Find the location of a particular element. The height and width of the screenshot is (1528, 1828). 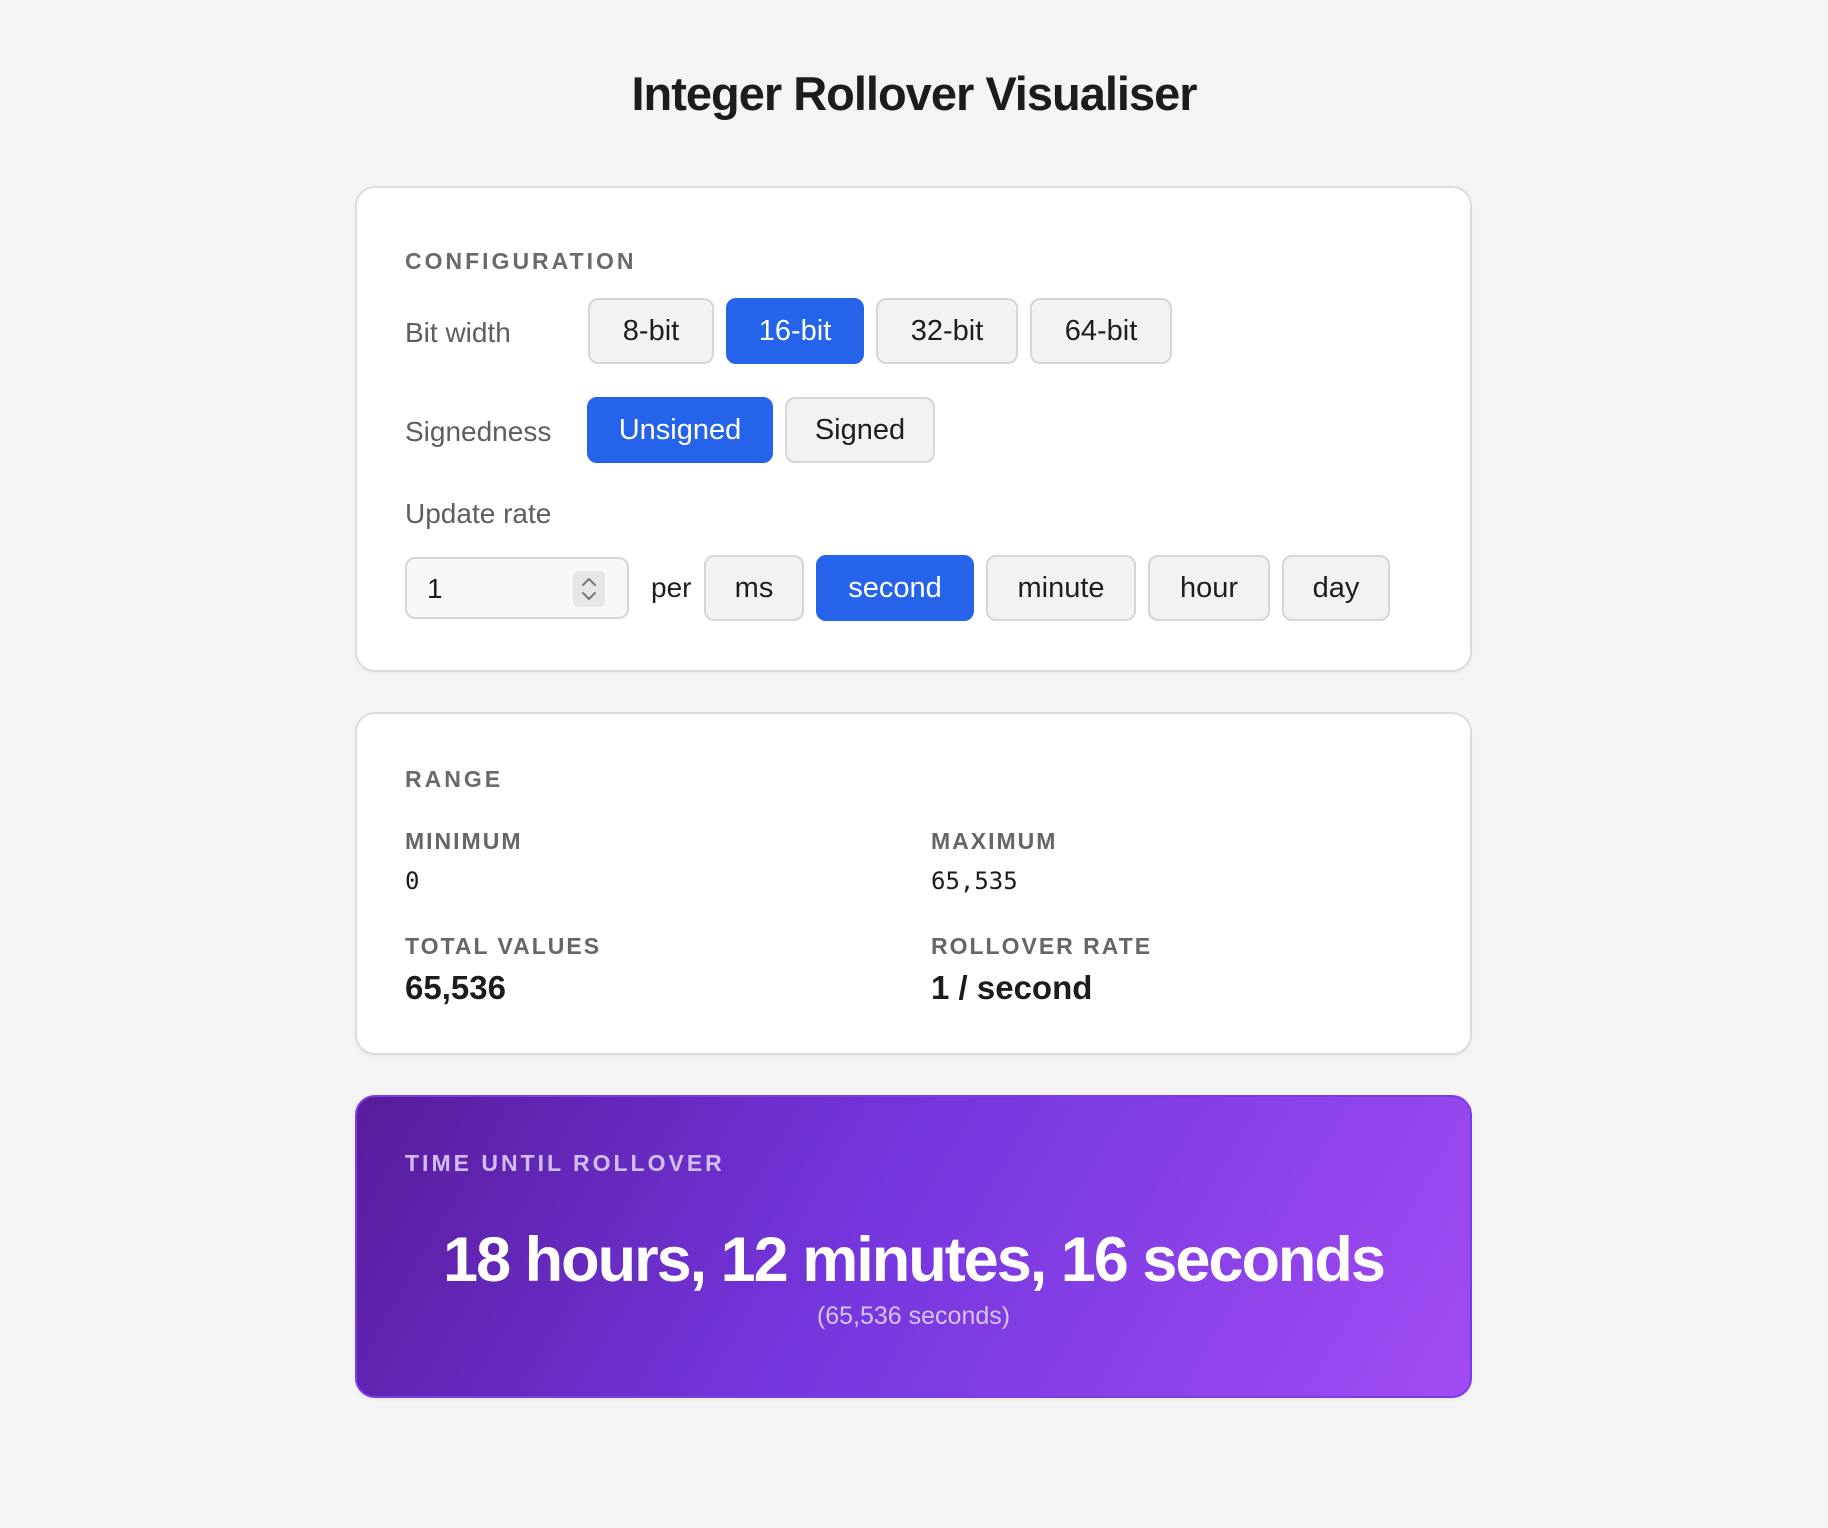

rollover-rate-value: 1 / second is located at coordinates (1012, 987).